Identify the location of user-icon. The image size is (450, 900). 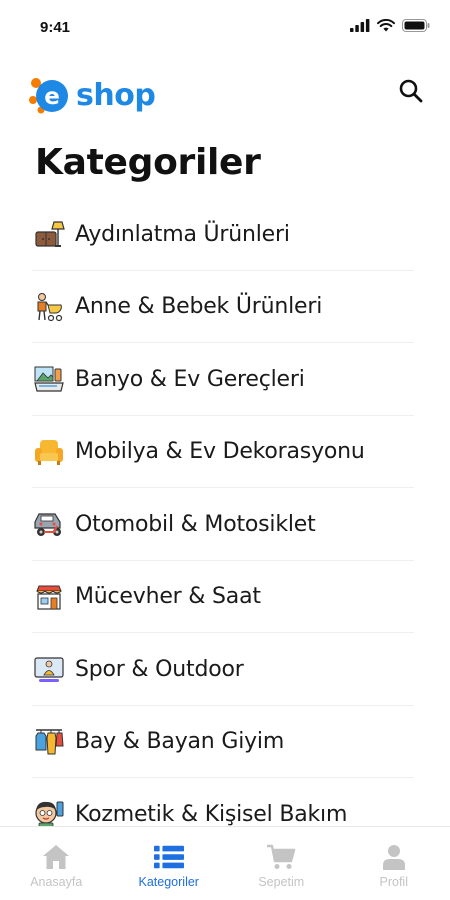
(394, 857).